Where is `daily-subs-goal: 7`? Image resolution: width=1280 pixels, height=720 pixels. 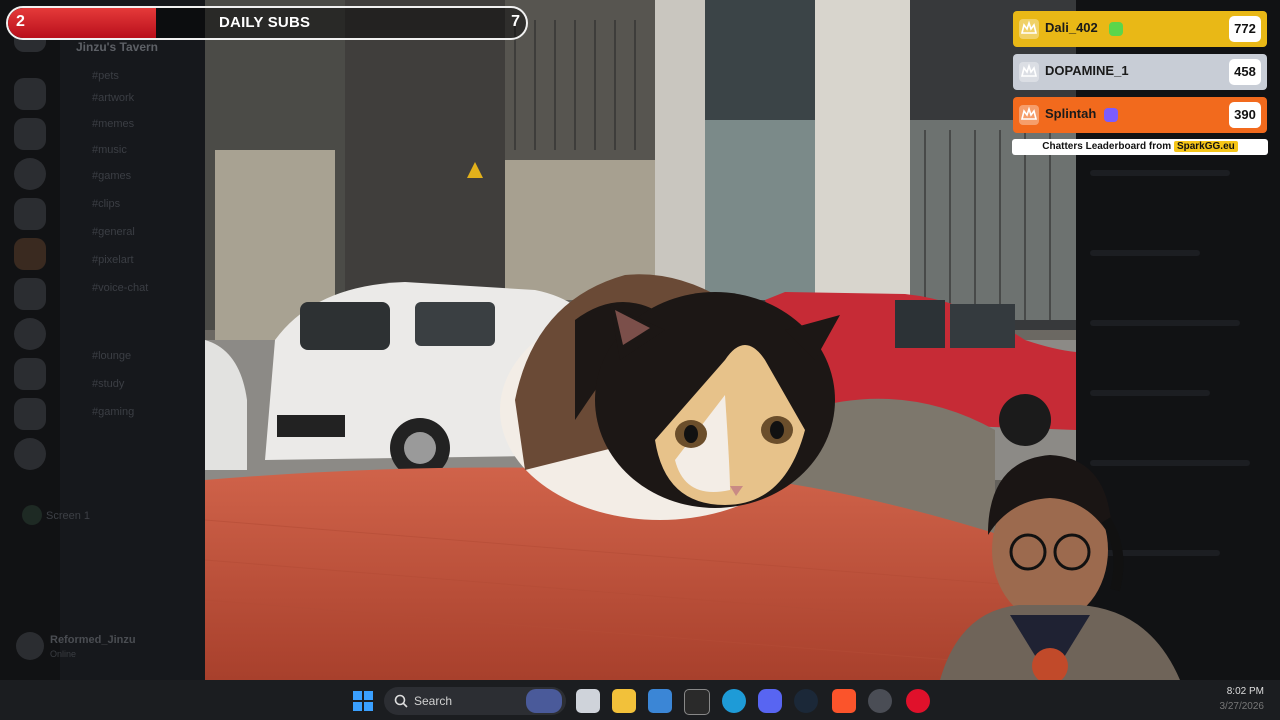
daily-subs-goal: 7 is located at coordinates (515, 21).